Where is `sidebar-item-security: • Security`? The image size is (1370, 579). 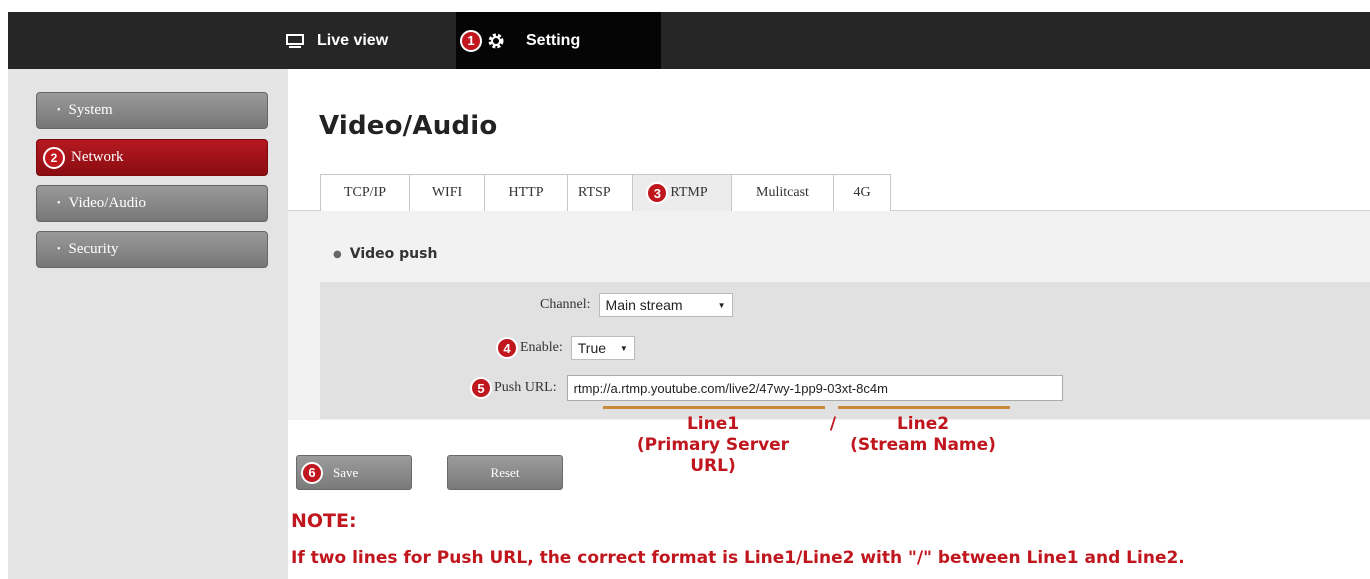 sidebar-item-security: • Security is located at coordinates (152, 249).